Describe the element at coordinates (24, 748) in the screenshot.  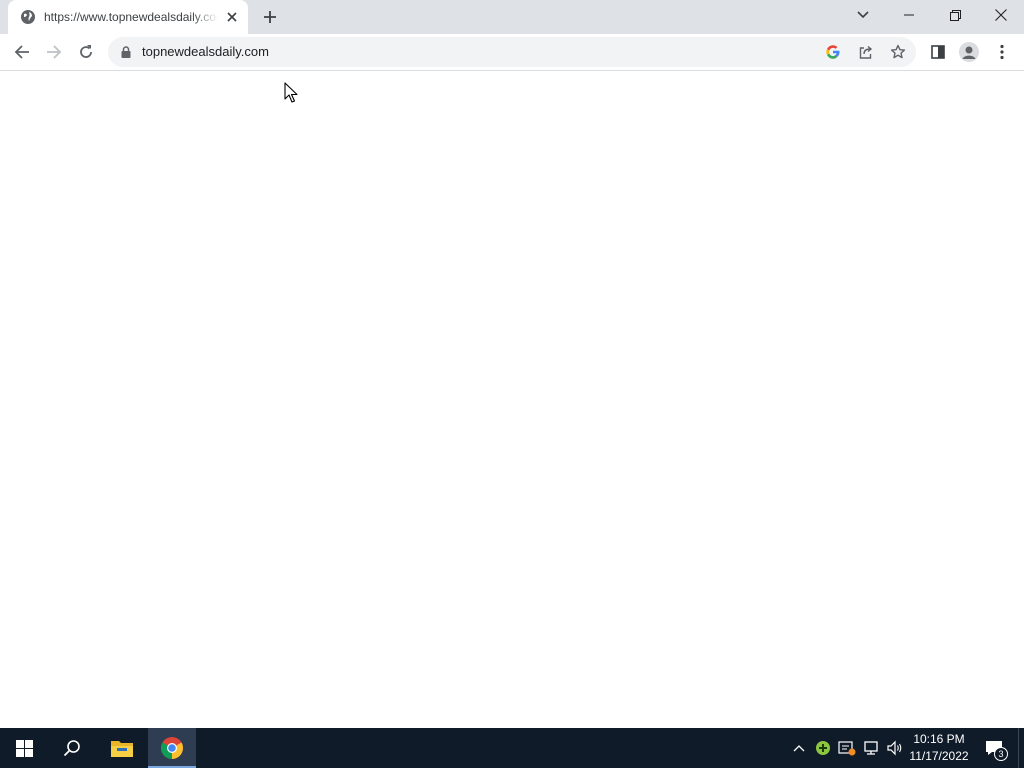
I see `windows-start-icon` at that location.